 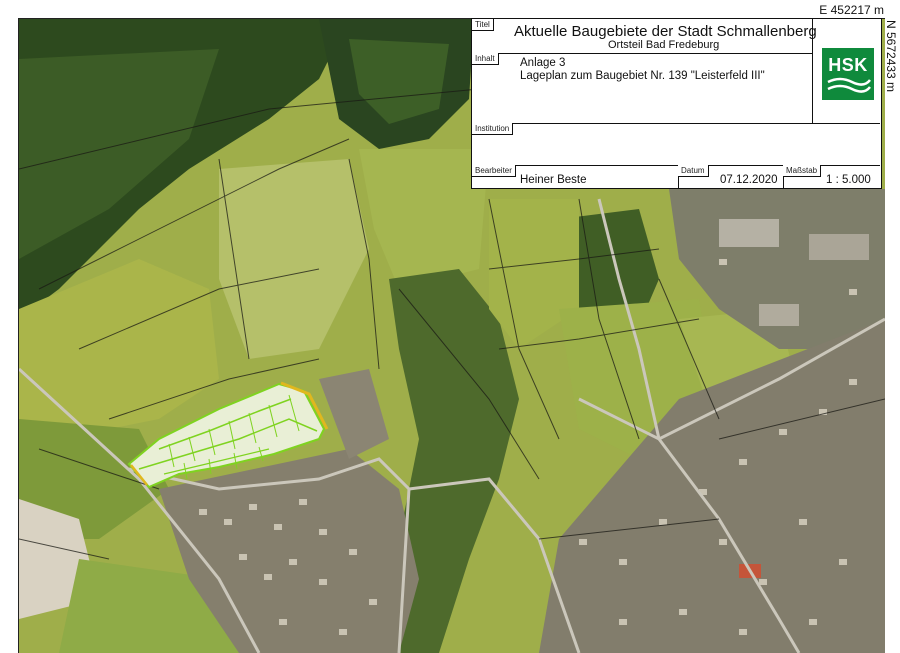 What do you see at coordinates (483, 25) in the screenshot?
I see `titel-tag: Titel` at bounding box center [483, 25].